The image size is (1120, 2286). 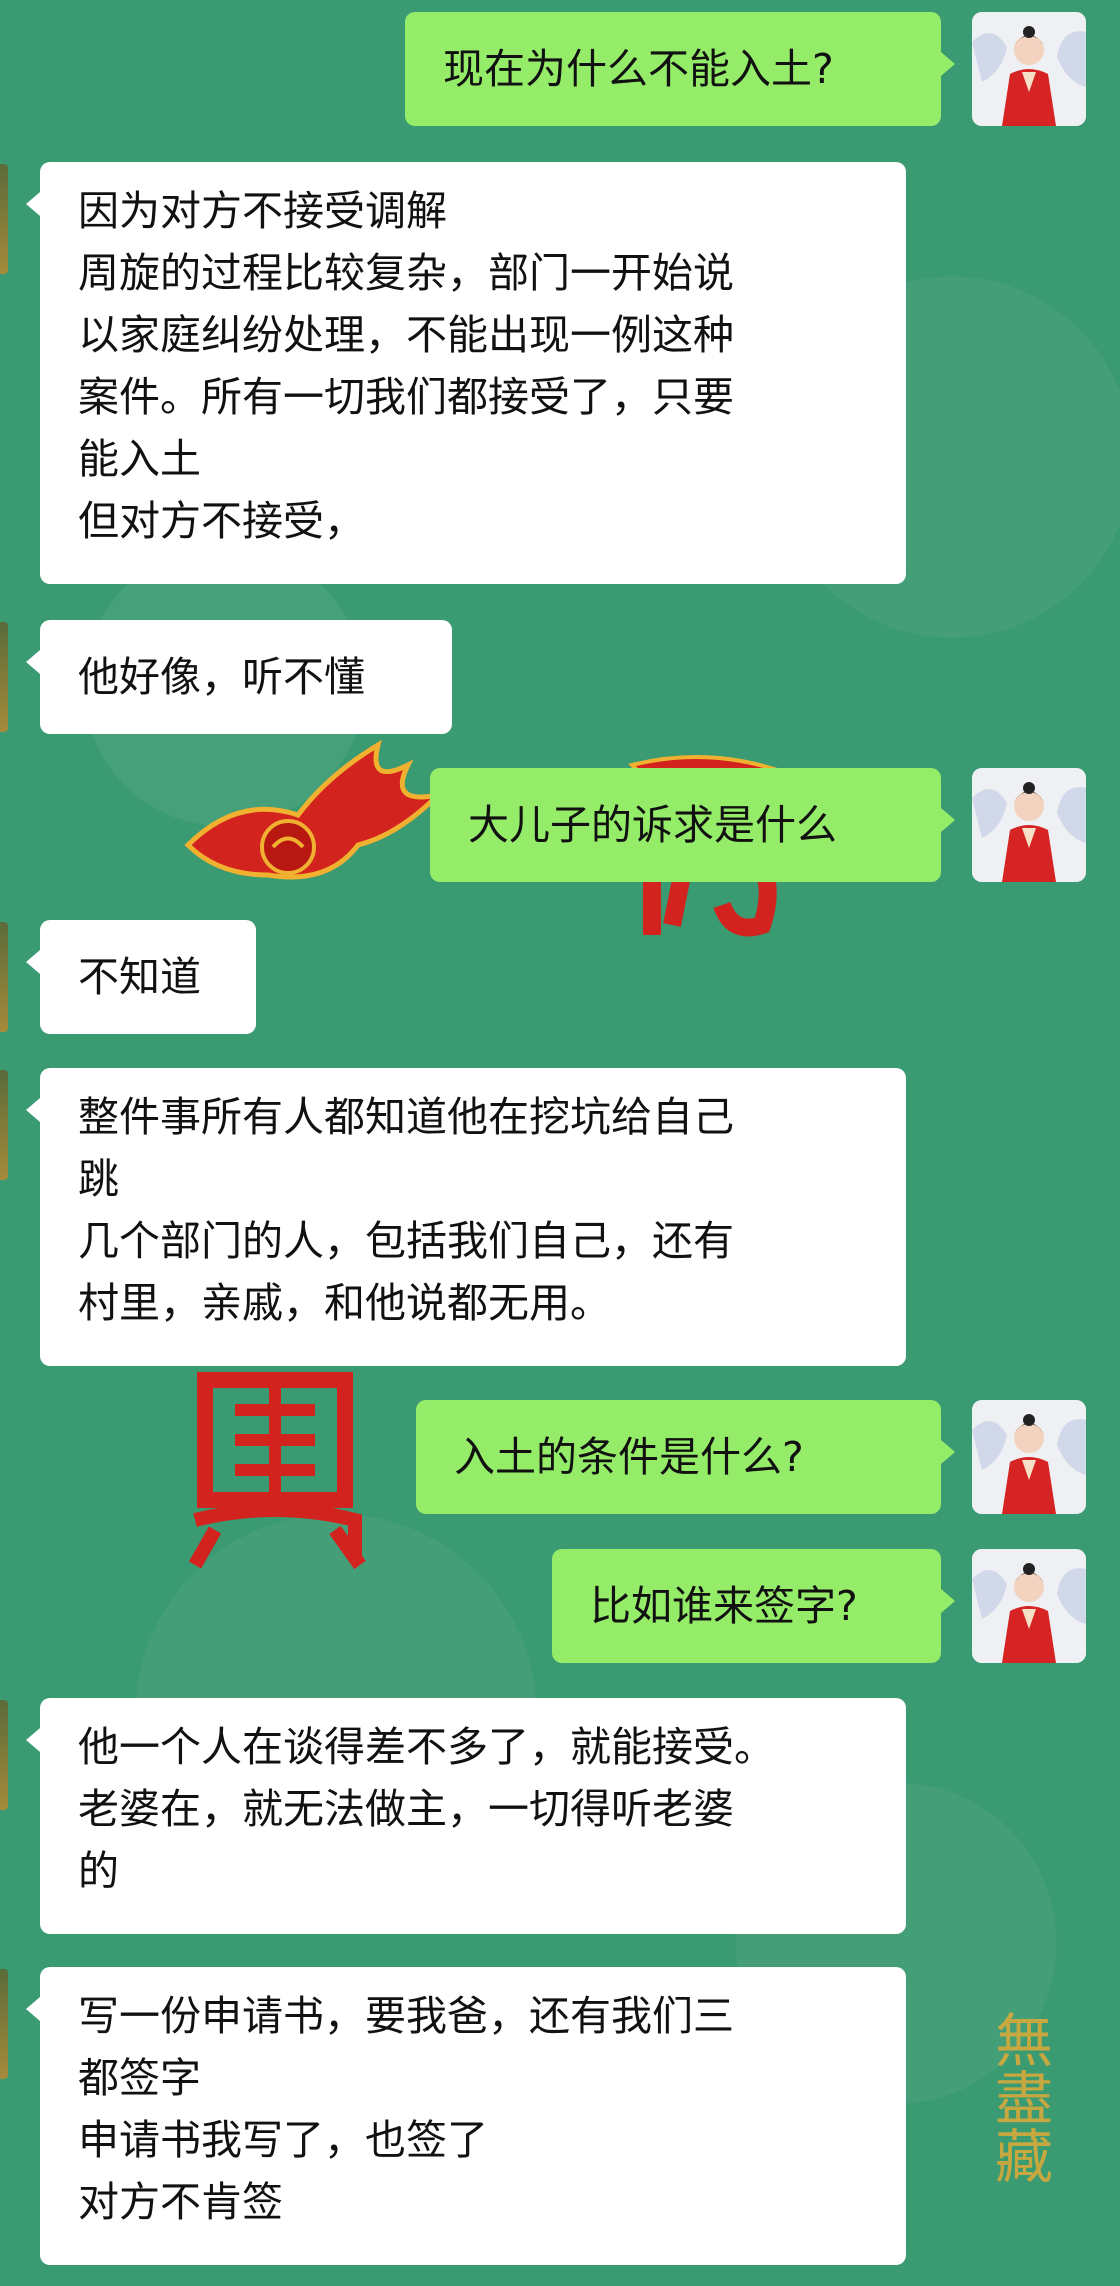 What do you see at coordinates (692, 825) in the screenshot?
I see `outgoing-message-bubble: 大儿子的诉求是什么` at bounding box center [692, 825].